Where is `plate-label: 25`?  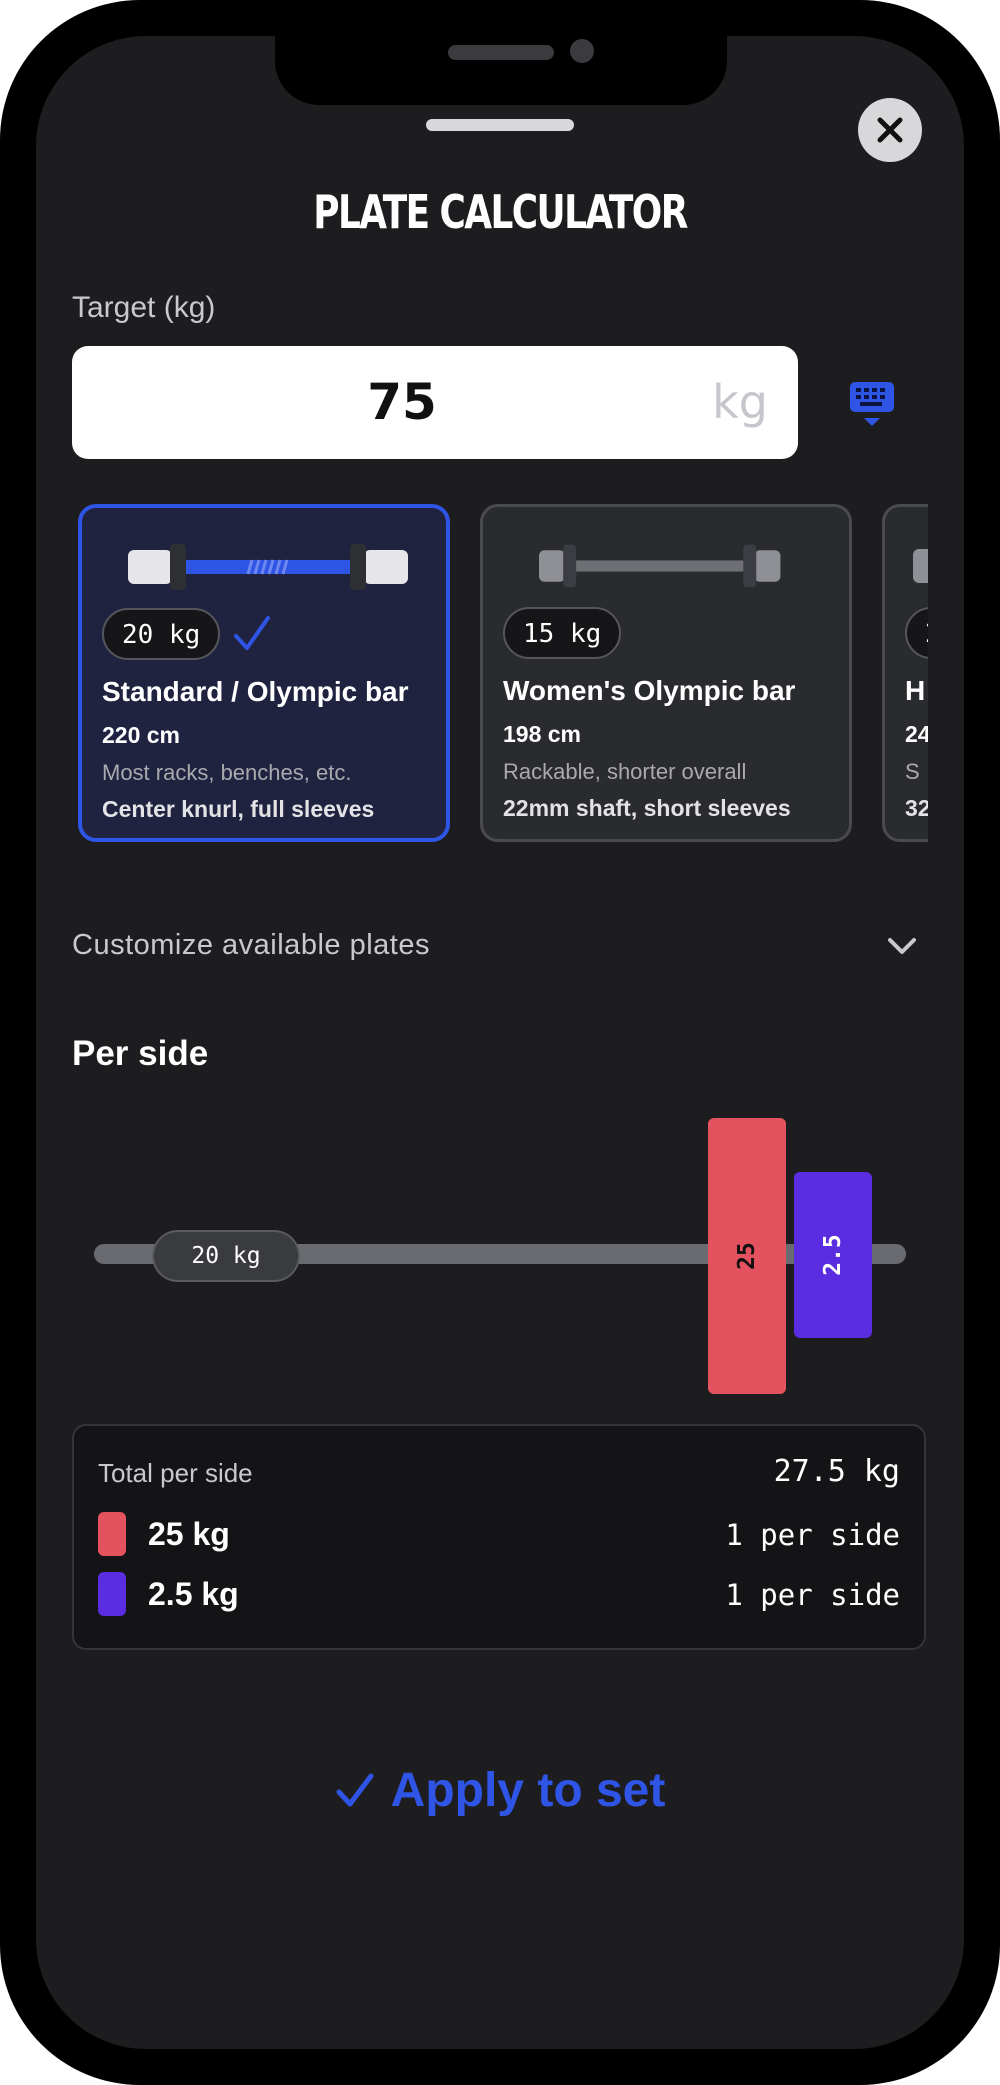
plate-label: 25 is located at coordinates (746, 1256).